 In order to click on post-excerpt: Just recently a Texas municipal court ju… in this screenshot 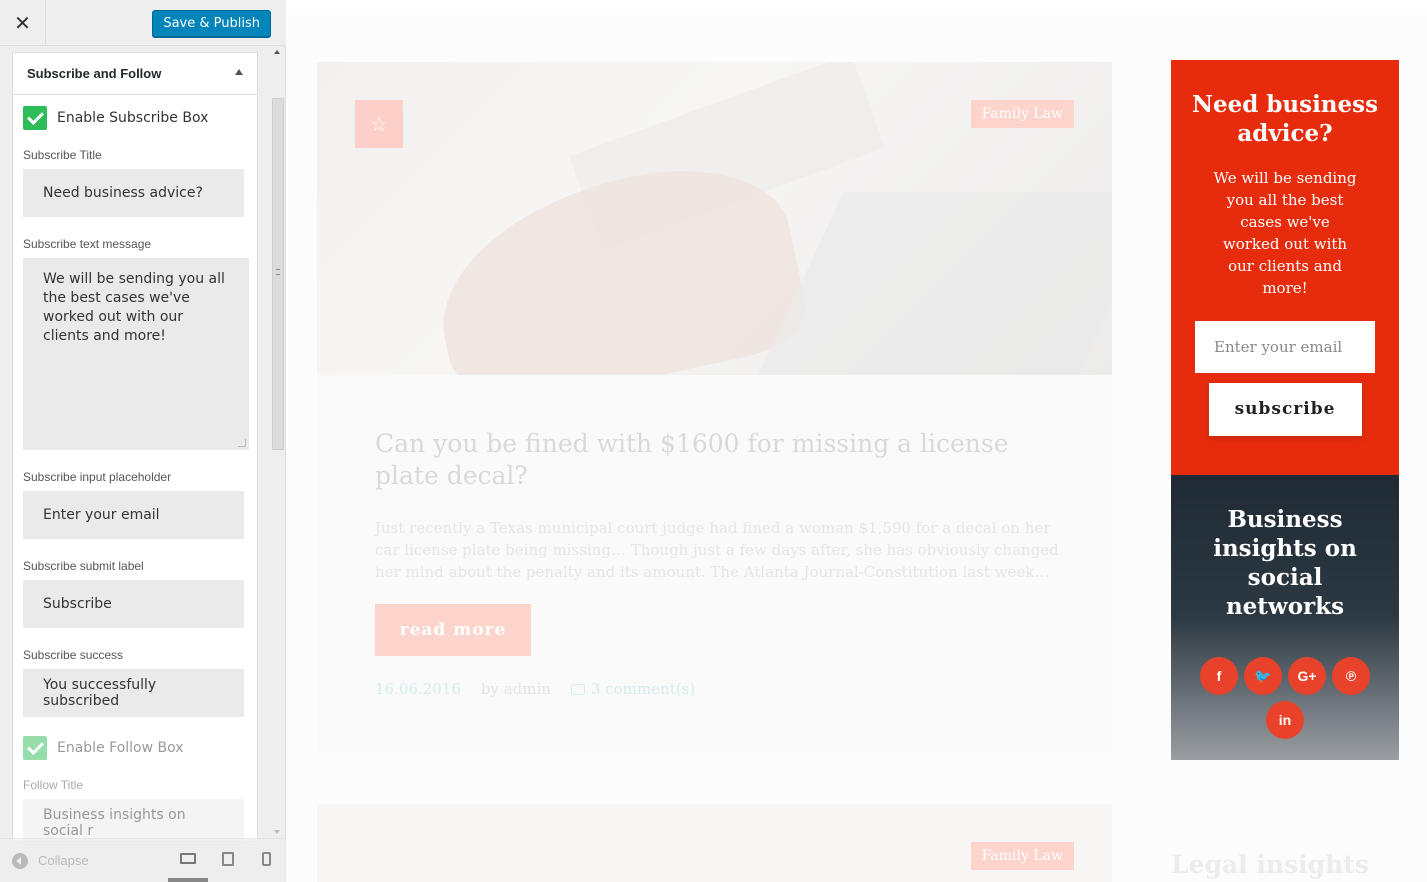, I will do `click(717, 550)`.